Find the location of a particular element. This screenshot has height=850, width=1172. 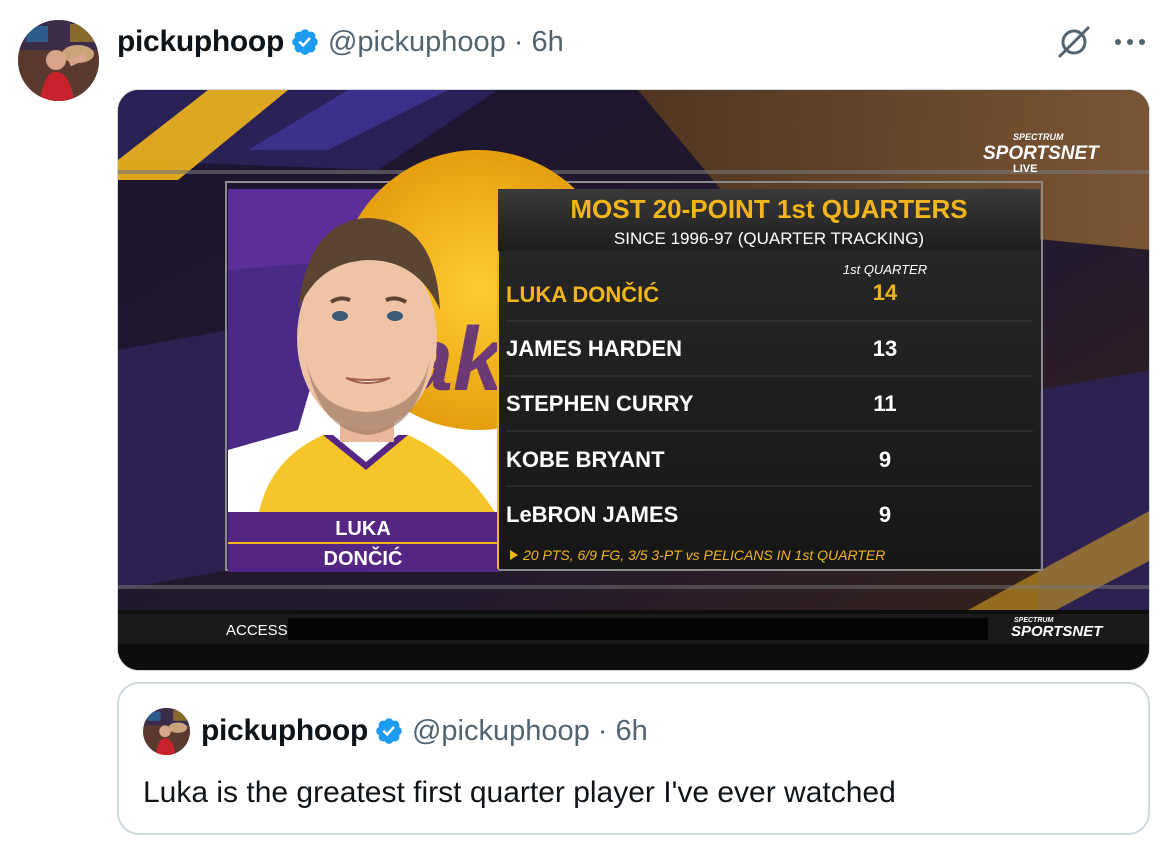

tweet-timestamp: 6h is located at coordinates (547, 42).